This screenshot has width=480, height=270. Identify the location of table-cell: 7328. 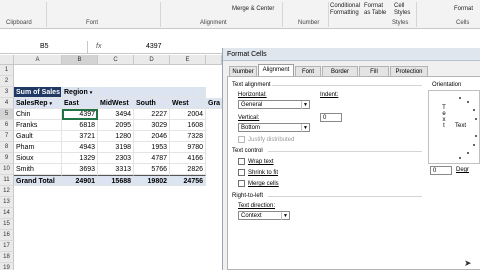
(188, 136).